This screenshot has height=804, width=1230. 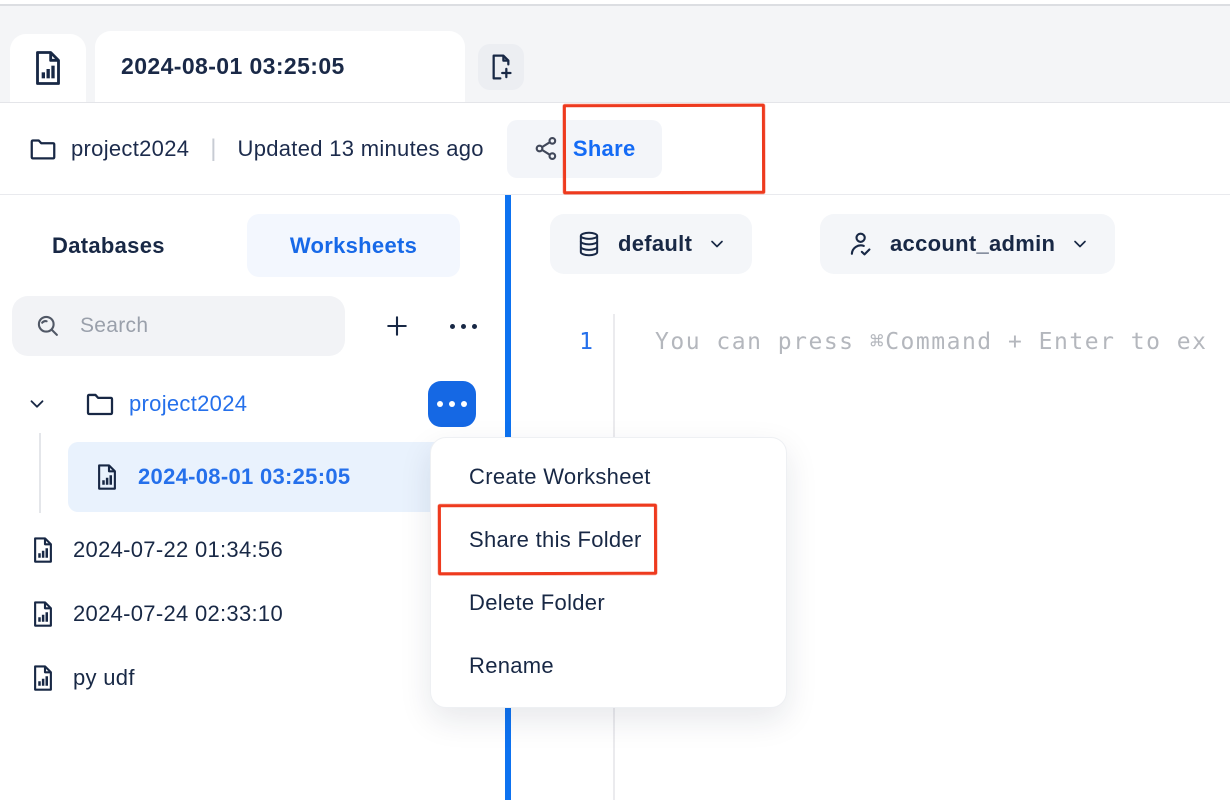 What do you see at coordinates (655, 243) in the screenshot?
I see `database-selector-value: default` at bounding box center [655, 243].